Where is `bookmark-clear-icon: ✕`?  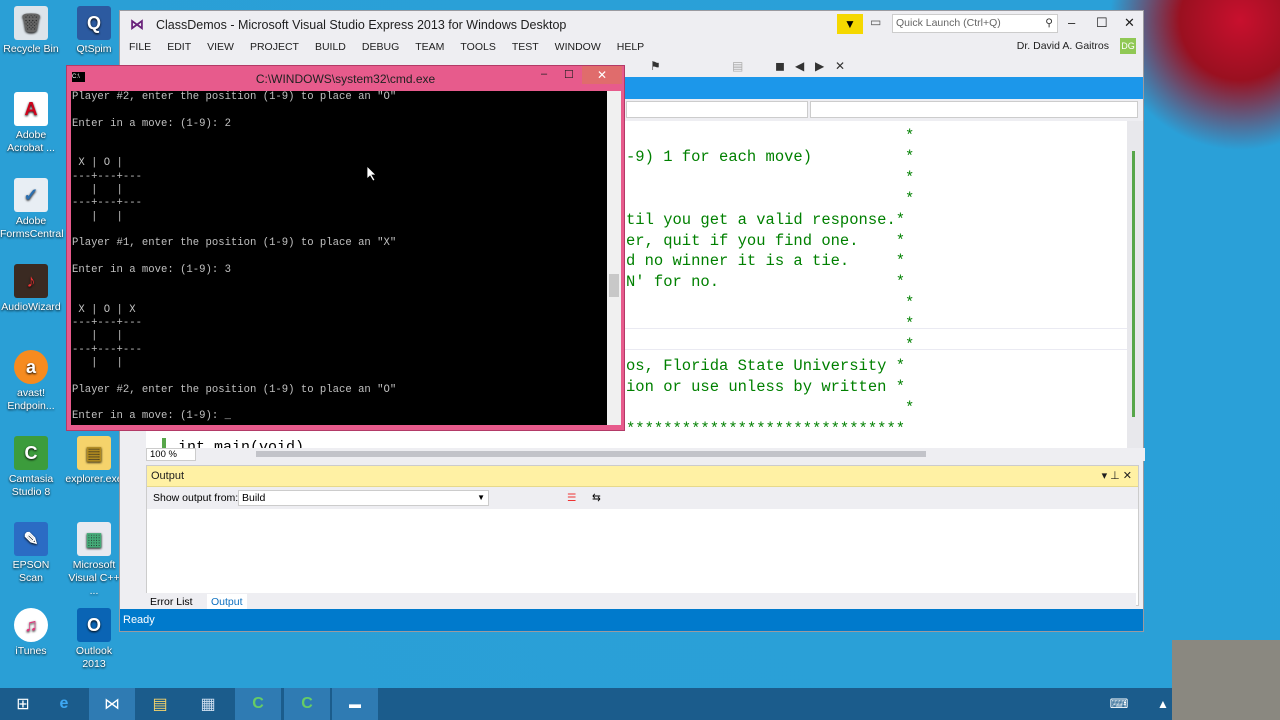
bookmark-clear-icon: ✕ is located at coordinates (840, 66).